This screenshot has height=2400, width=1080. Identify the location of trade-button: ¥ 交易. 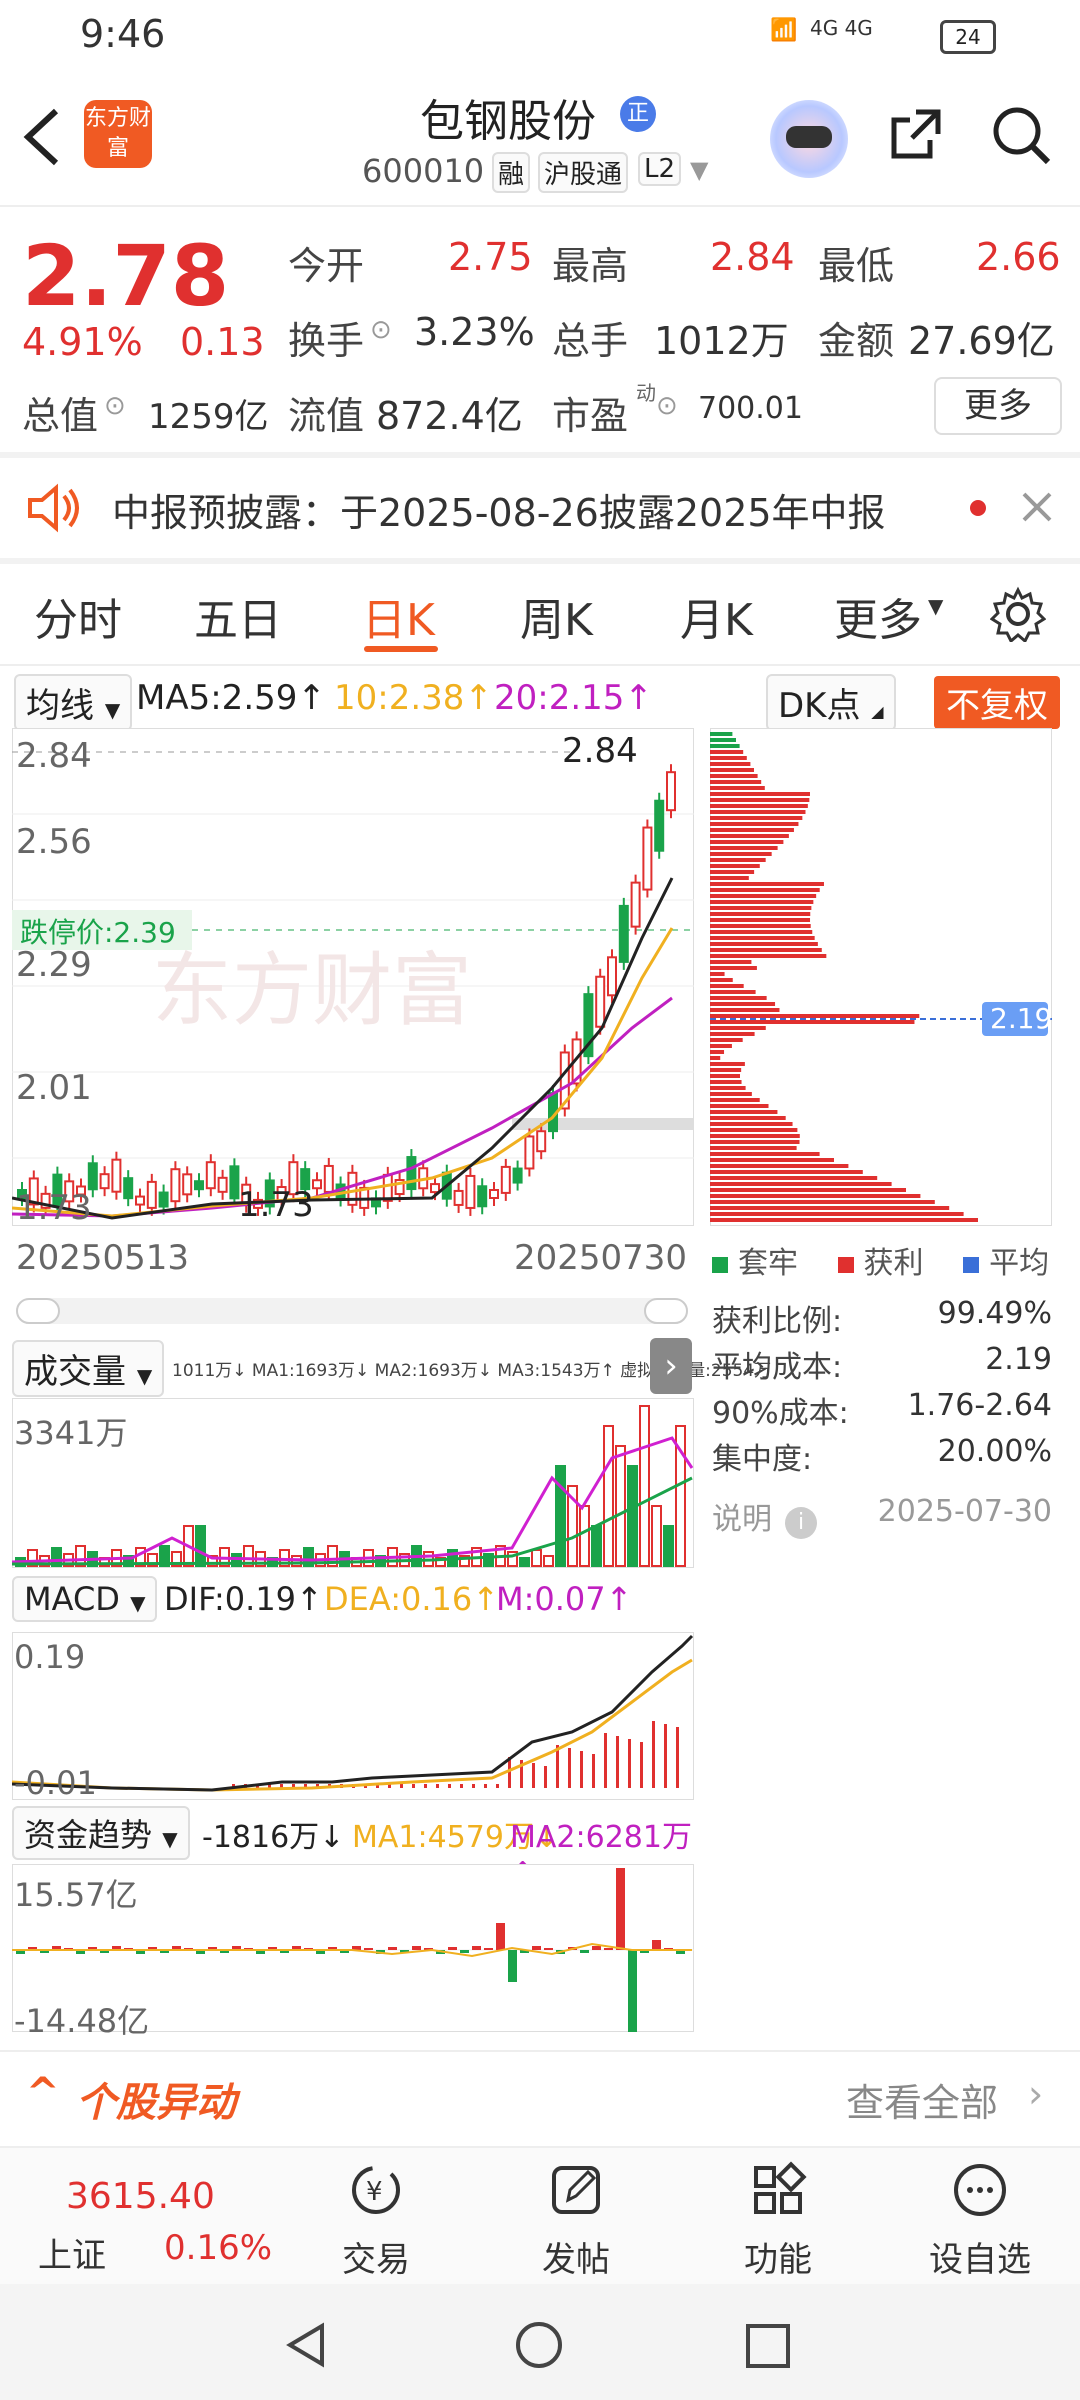
(376, 2220).